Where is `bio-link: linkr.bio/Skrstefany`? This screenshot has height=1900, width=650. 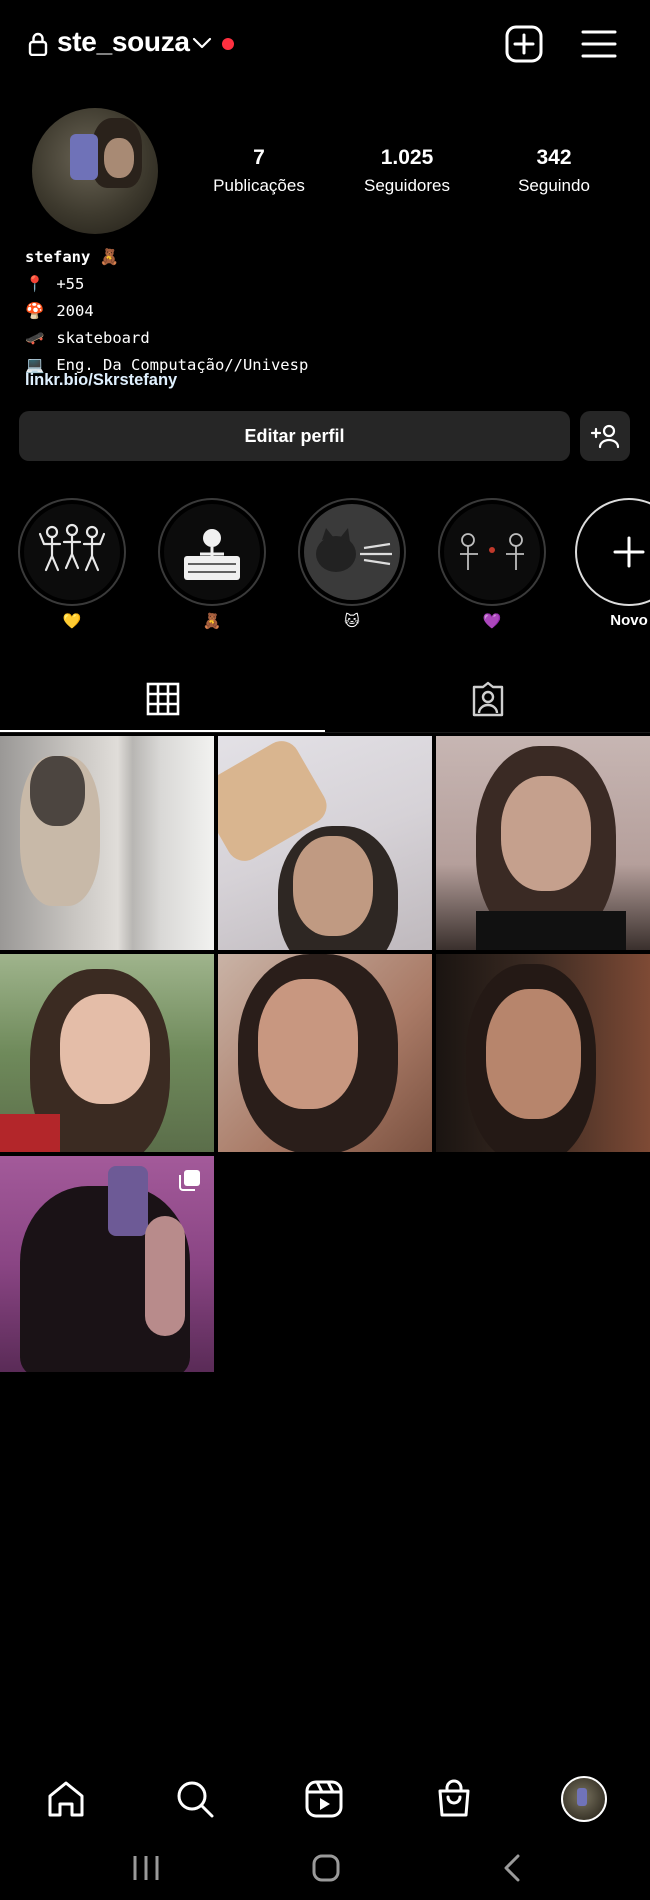
bio-link: linkr.bio/Skrstefany is located at coordinates (101, 380).